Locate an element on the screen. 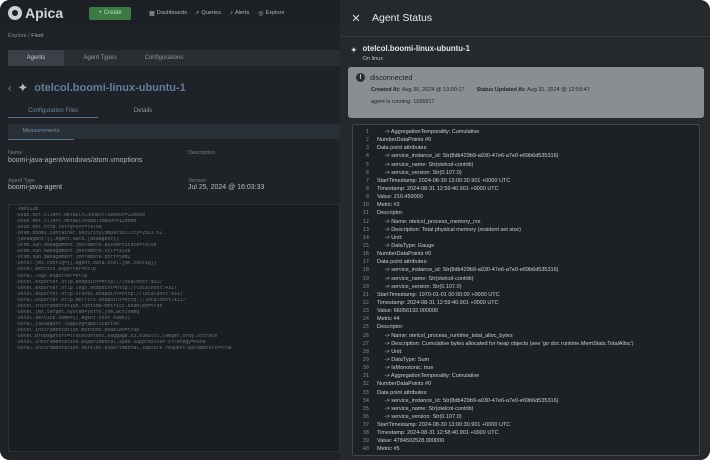 The height and width of the screenshot is (460, 710). line-number: 20 is located at coordinates (365, 286).